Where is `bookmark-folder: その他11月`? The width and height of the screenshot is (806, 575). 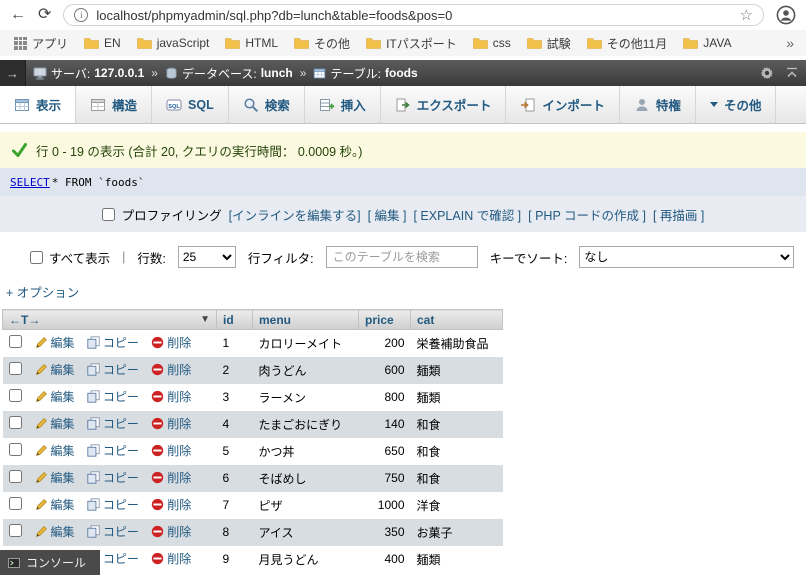 bookmark-folder: その他11月 is located at coordinates (627, 43).